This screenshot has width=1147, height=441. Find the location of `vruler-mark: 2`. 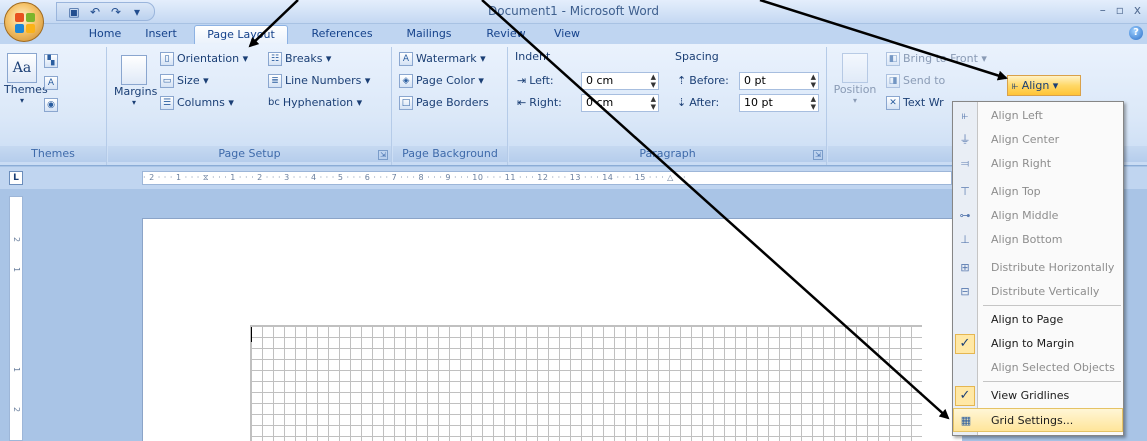

vruler-mark: 2 is located at coordinates (16, 240).